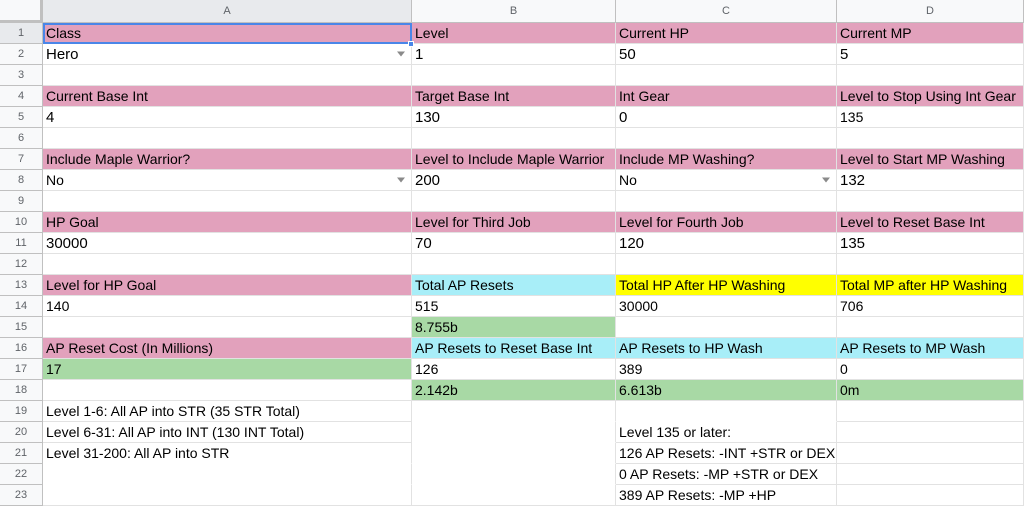 This screenshot has height=512, width=1024. I want to click on cell-c20: Level 135 or later:, so click(726, 432).